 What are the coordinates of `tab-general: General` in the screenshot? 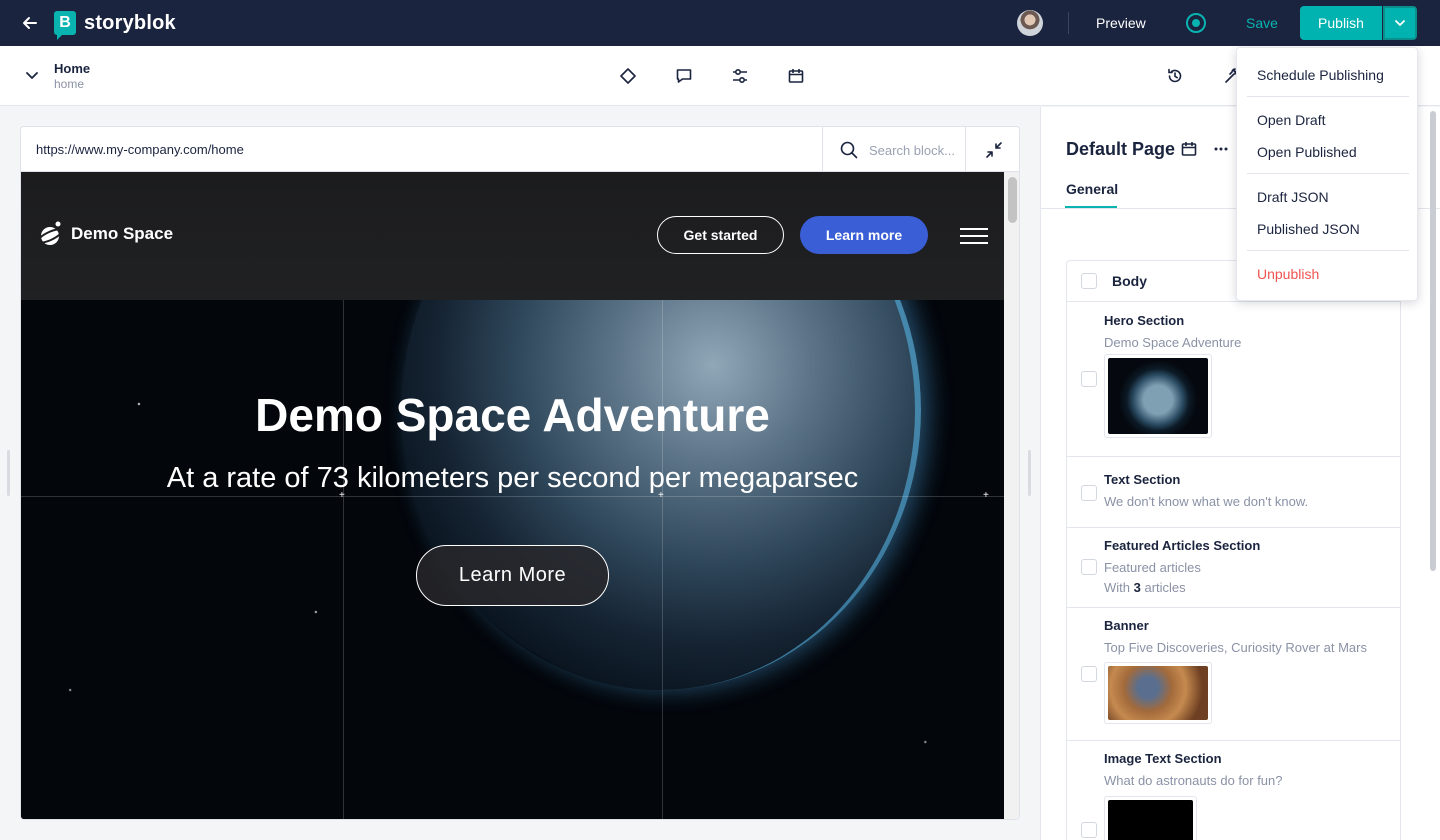 It's located at (1092, 189).